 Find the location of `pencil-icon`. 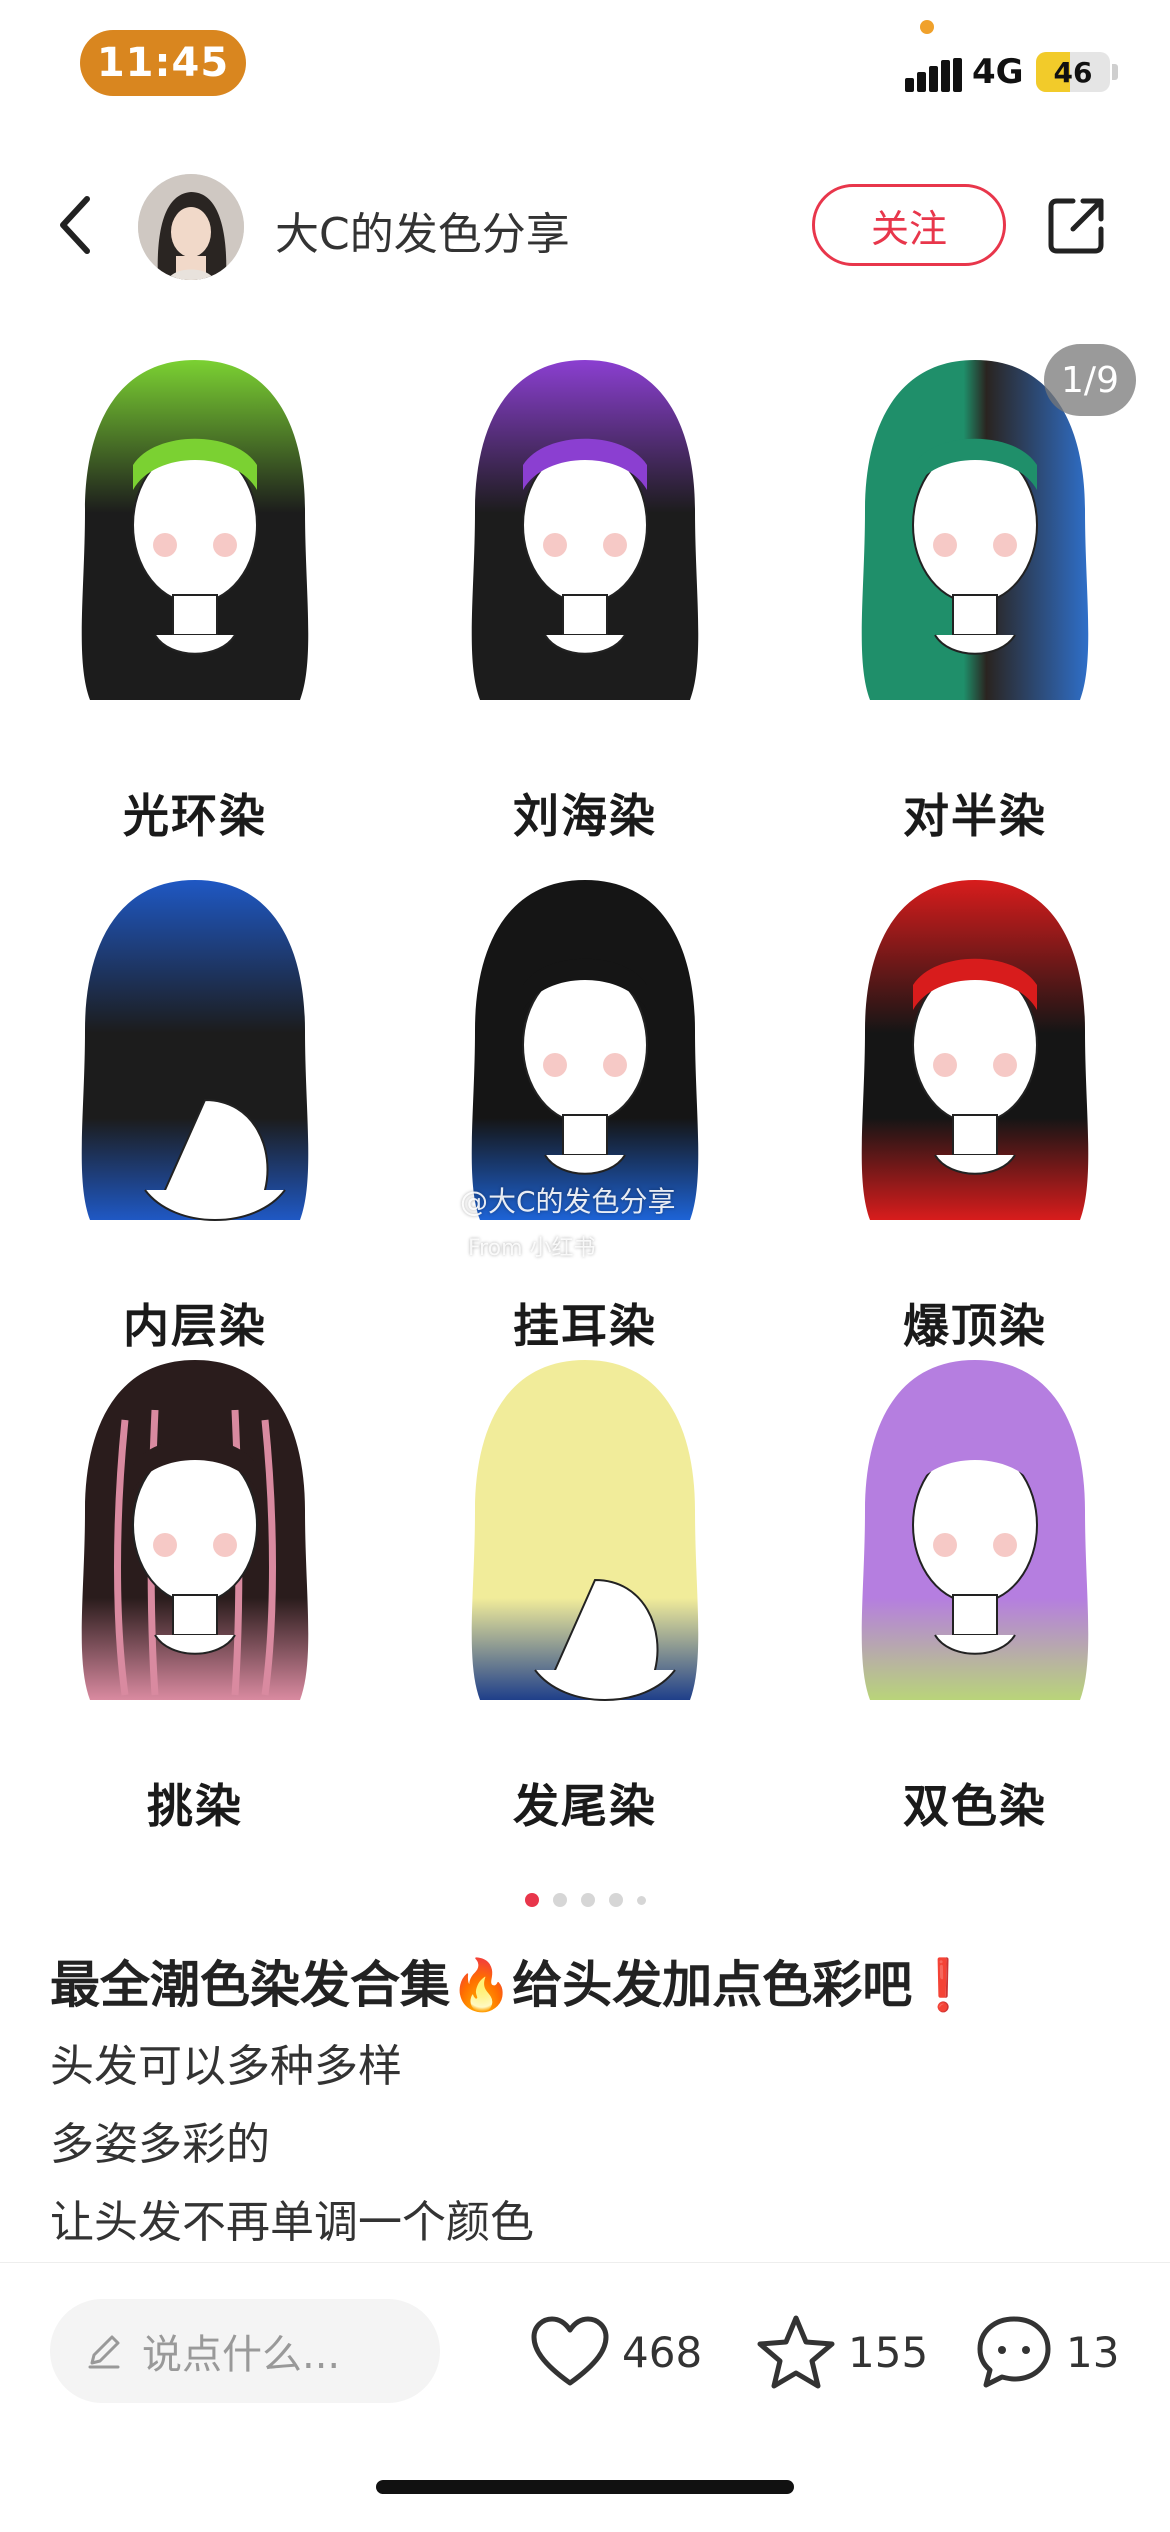

pencil-icon is located at coordinates (104, 2352).